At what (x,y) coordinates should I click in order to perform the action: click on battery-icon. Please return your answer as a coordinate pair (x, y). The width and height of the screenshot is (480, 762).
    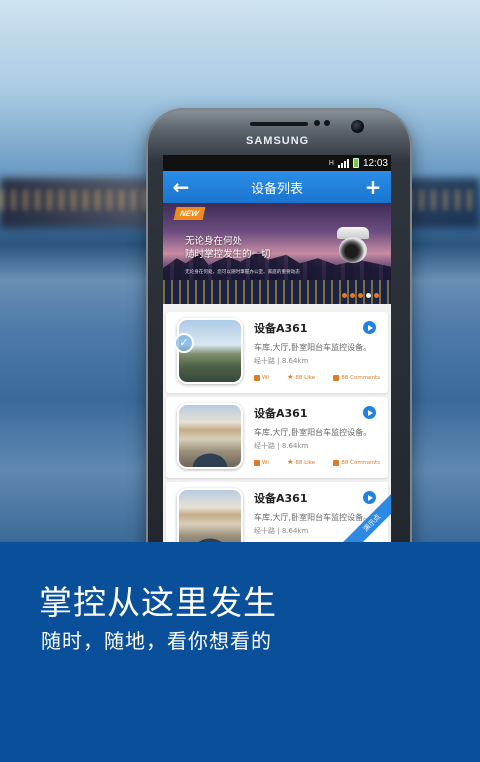
    Looking at the image, I should click on (355, 163).